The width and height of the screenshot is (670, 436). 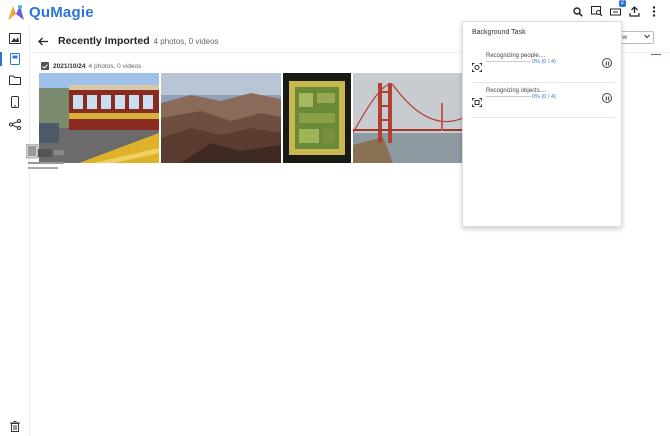 I want to click on group-date: 2021/10/24, so click(x=69, y=66).